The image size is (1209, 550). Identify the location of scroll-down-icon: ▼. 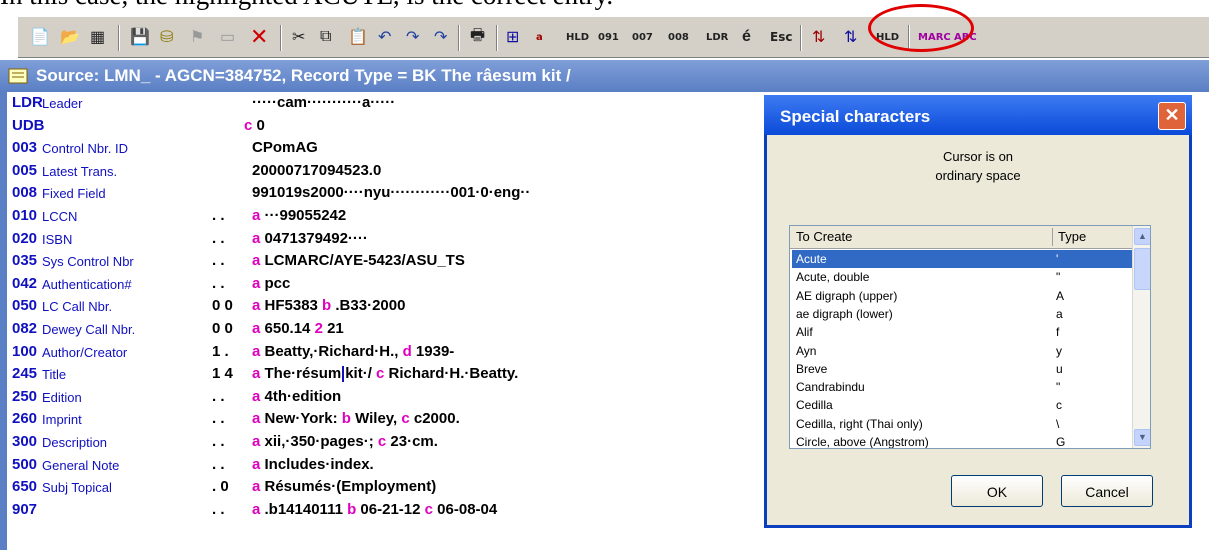
(1142, 437).